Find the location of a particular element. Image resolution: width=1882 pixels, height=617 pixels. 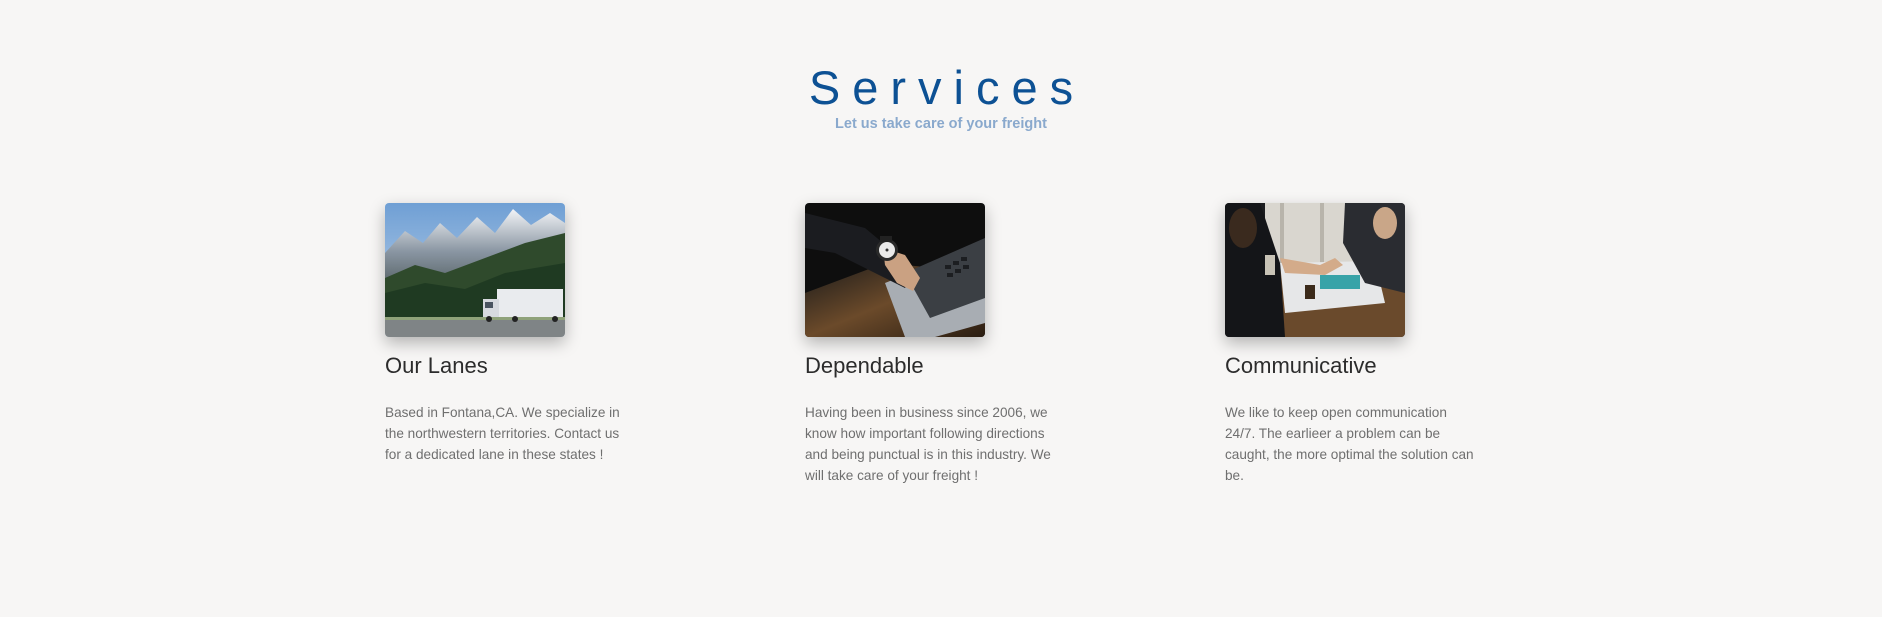

handshake-meeting-image is located at coordinates (1315, 270).